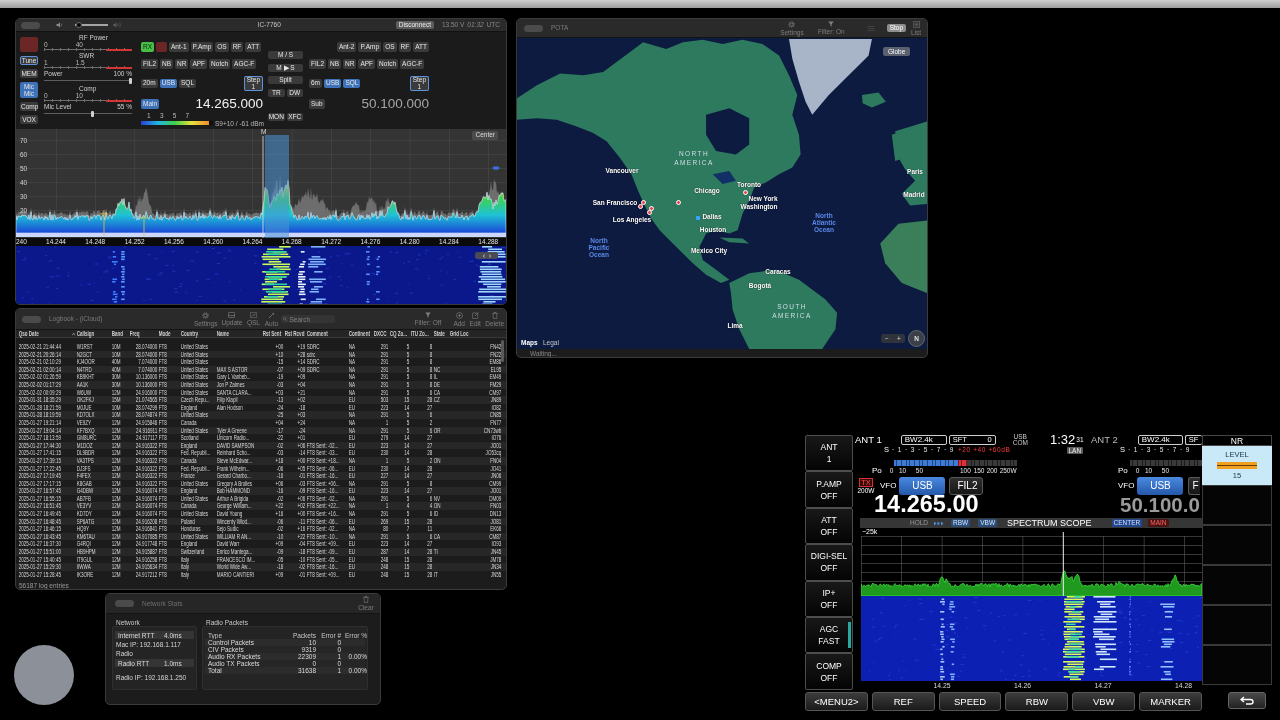  I want to click on function-key: AGC FAST, so click(829, 635).